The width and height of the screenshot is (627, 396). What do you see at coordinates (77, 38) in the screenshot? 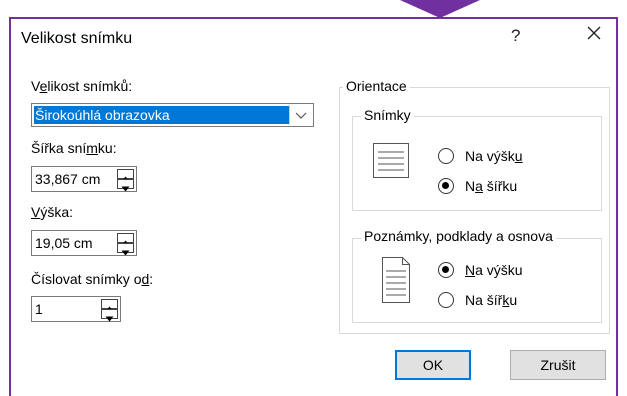
I see `dialog-title: Velikost snímku` at bounding box center [77, 38].